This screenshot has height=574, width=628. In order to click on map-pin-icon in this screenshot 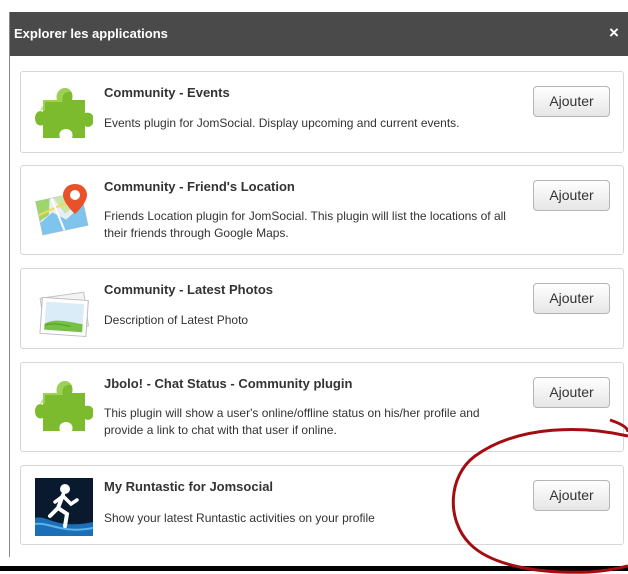, I will do `click(62, 210)`.